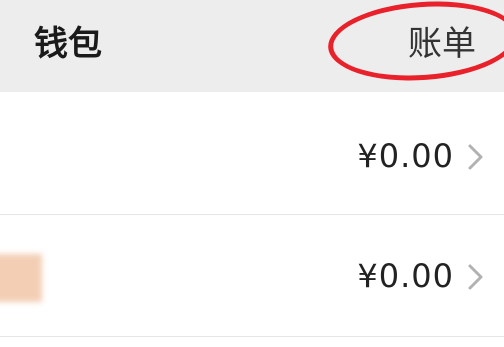  What do you see at coordinates (442, 44) in the screenshot?
I see `bill-button: 账单` at bounding box center [442, 44].